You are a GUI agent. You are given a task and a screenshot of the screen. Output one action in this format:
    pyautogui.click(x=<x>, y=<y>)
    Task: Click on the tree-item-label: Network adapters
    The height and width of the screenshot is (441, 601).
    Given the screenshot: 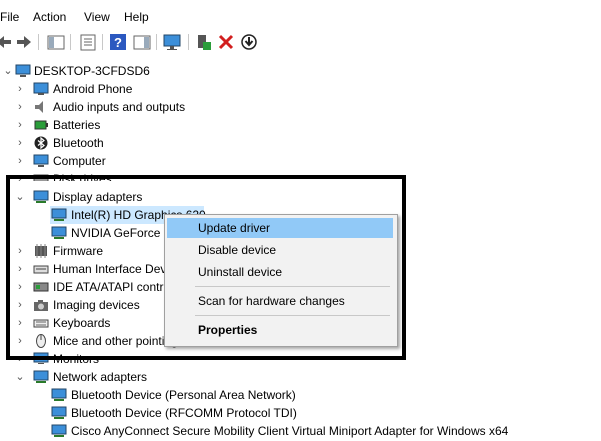 What is the action you would take?
    pyautogui.click(x=100, y=377)
    